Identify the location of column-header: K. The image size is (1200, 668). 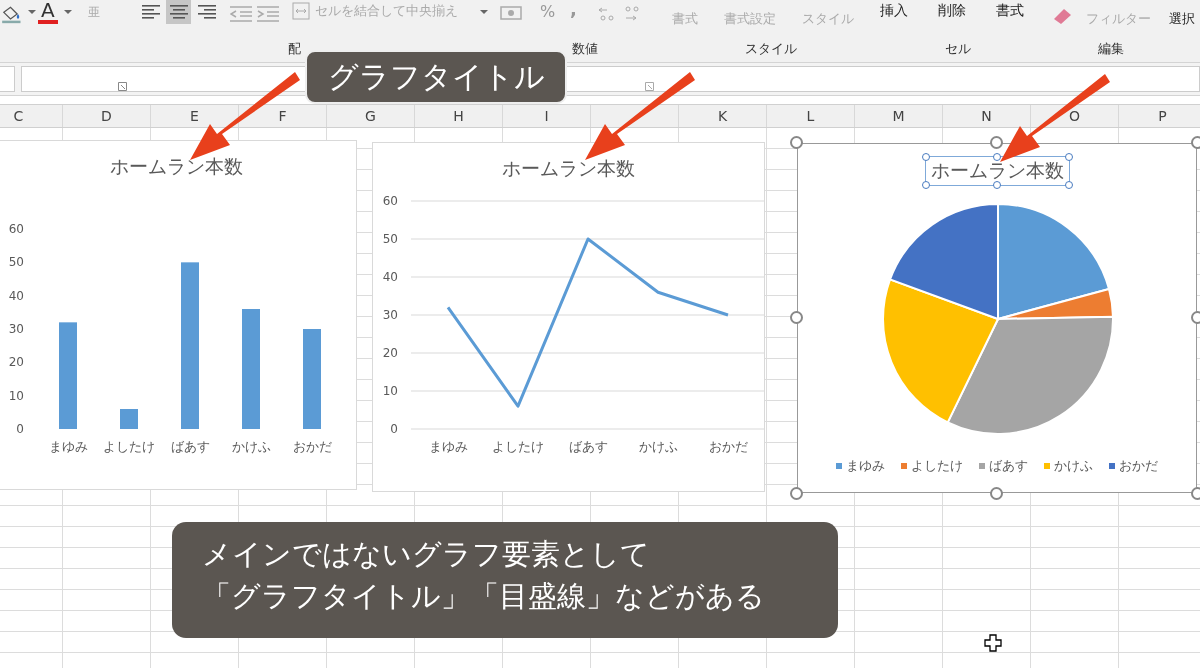
(723, 116).